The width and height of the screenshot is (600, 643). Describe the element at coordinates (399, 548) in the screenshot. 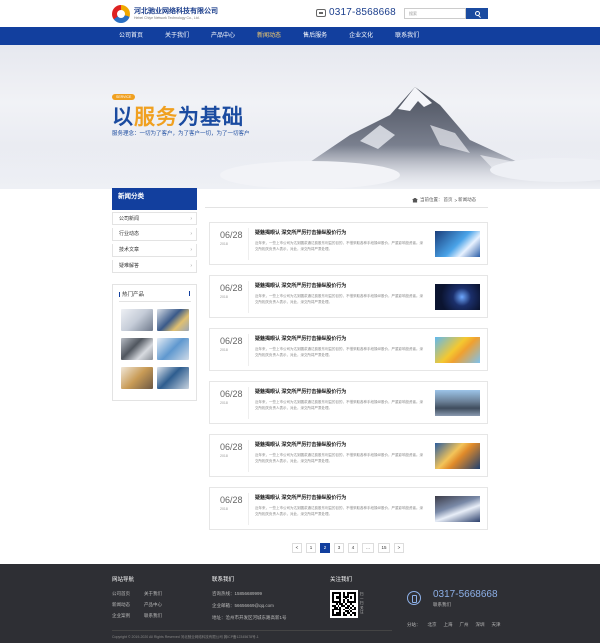

I see `page-button: >` at that location.